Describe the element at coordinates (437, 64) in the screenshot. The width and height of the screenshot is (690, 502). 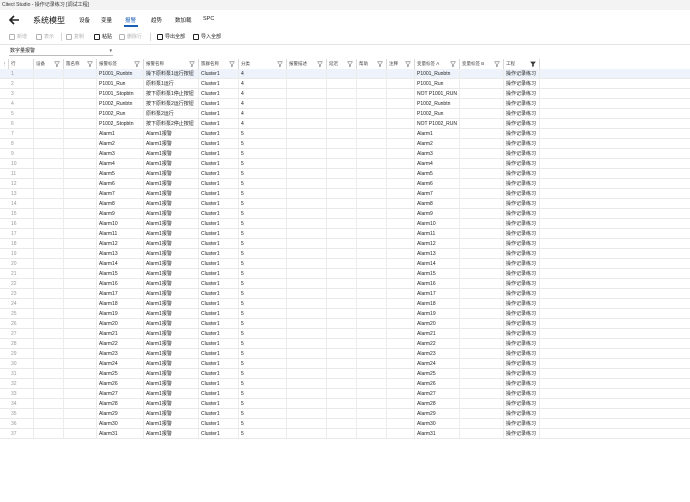
I see `column-header-var-tag-a: 变量标签 A` at that location.